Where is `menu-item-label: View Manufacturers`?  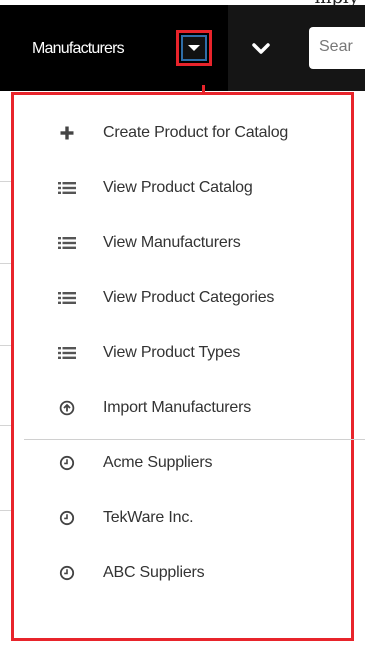 menu-item-label: View Manufacturers is located at coordinates (172, 242).